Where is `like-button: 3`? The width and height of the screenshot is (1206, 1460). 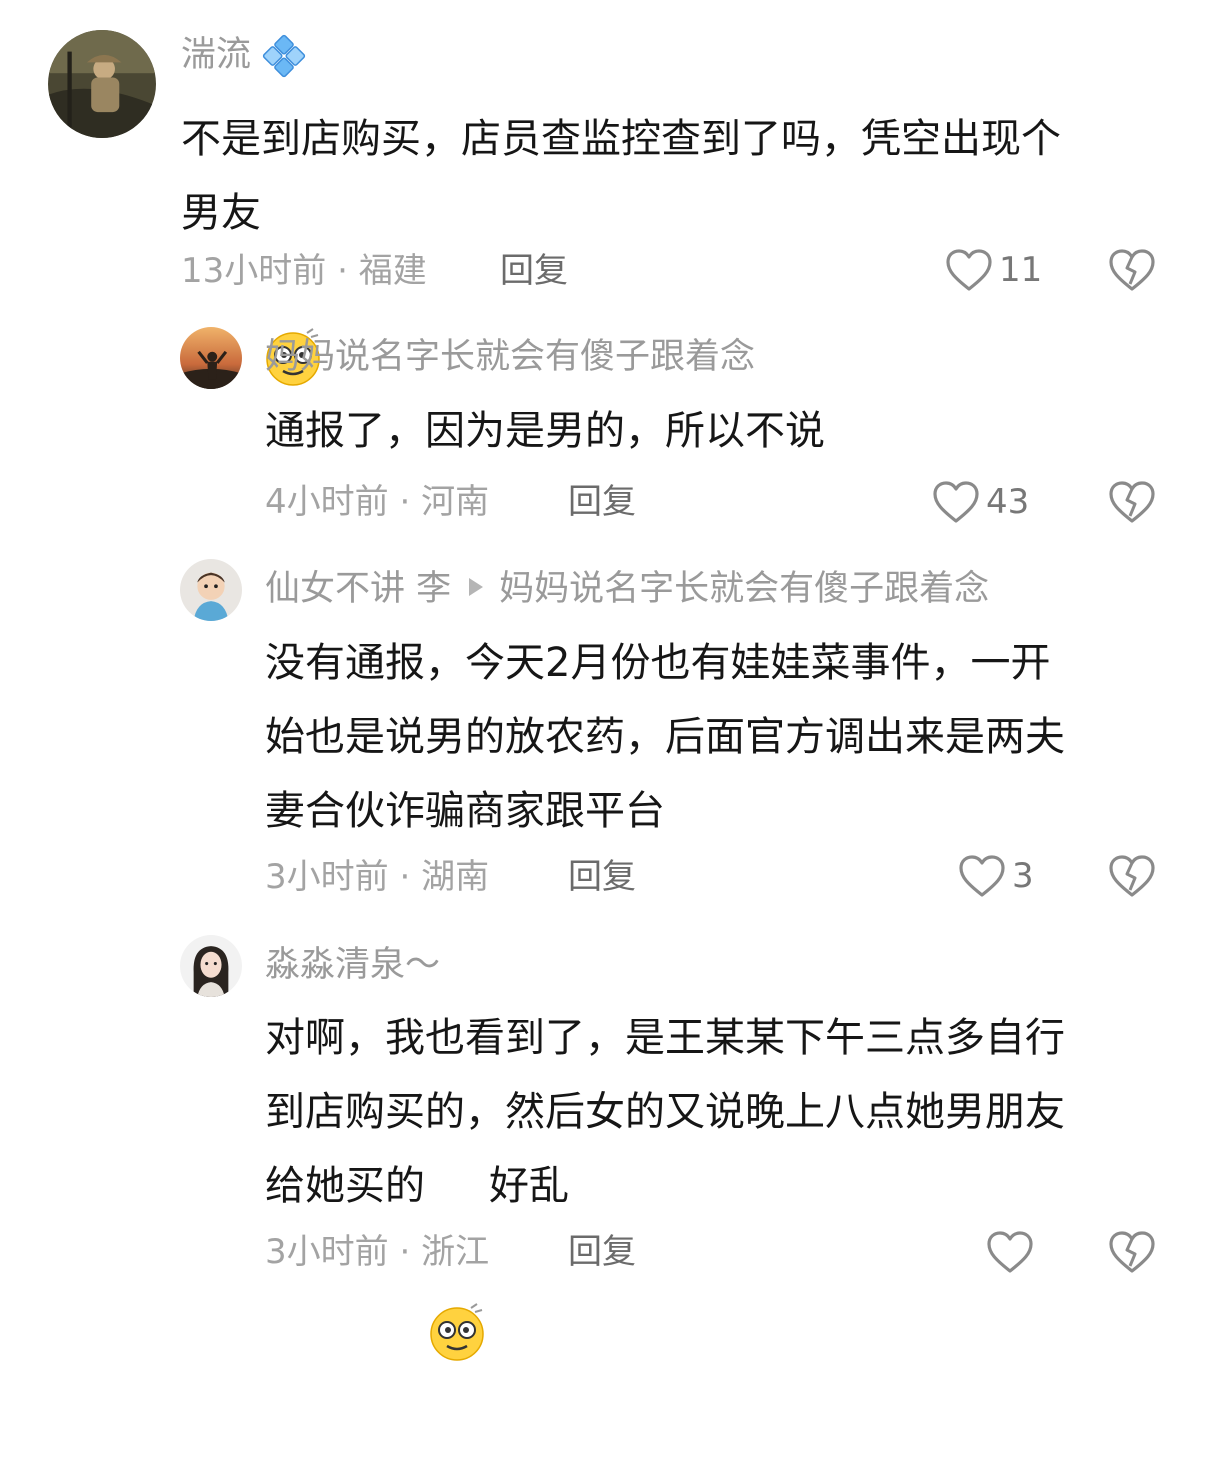 like-button: 3 is located at coordinates (996, 876).